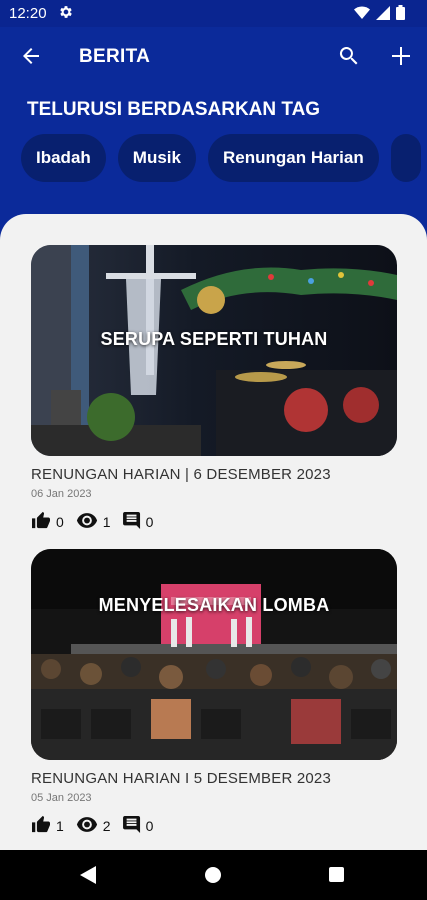 This screenshot has height=900, width=427. Describe the element at coordinates (156, 158) in the screenshot. I see `tag-chip-musik: Musik` at that location.